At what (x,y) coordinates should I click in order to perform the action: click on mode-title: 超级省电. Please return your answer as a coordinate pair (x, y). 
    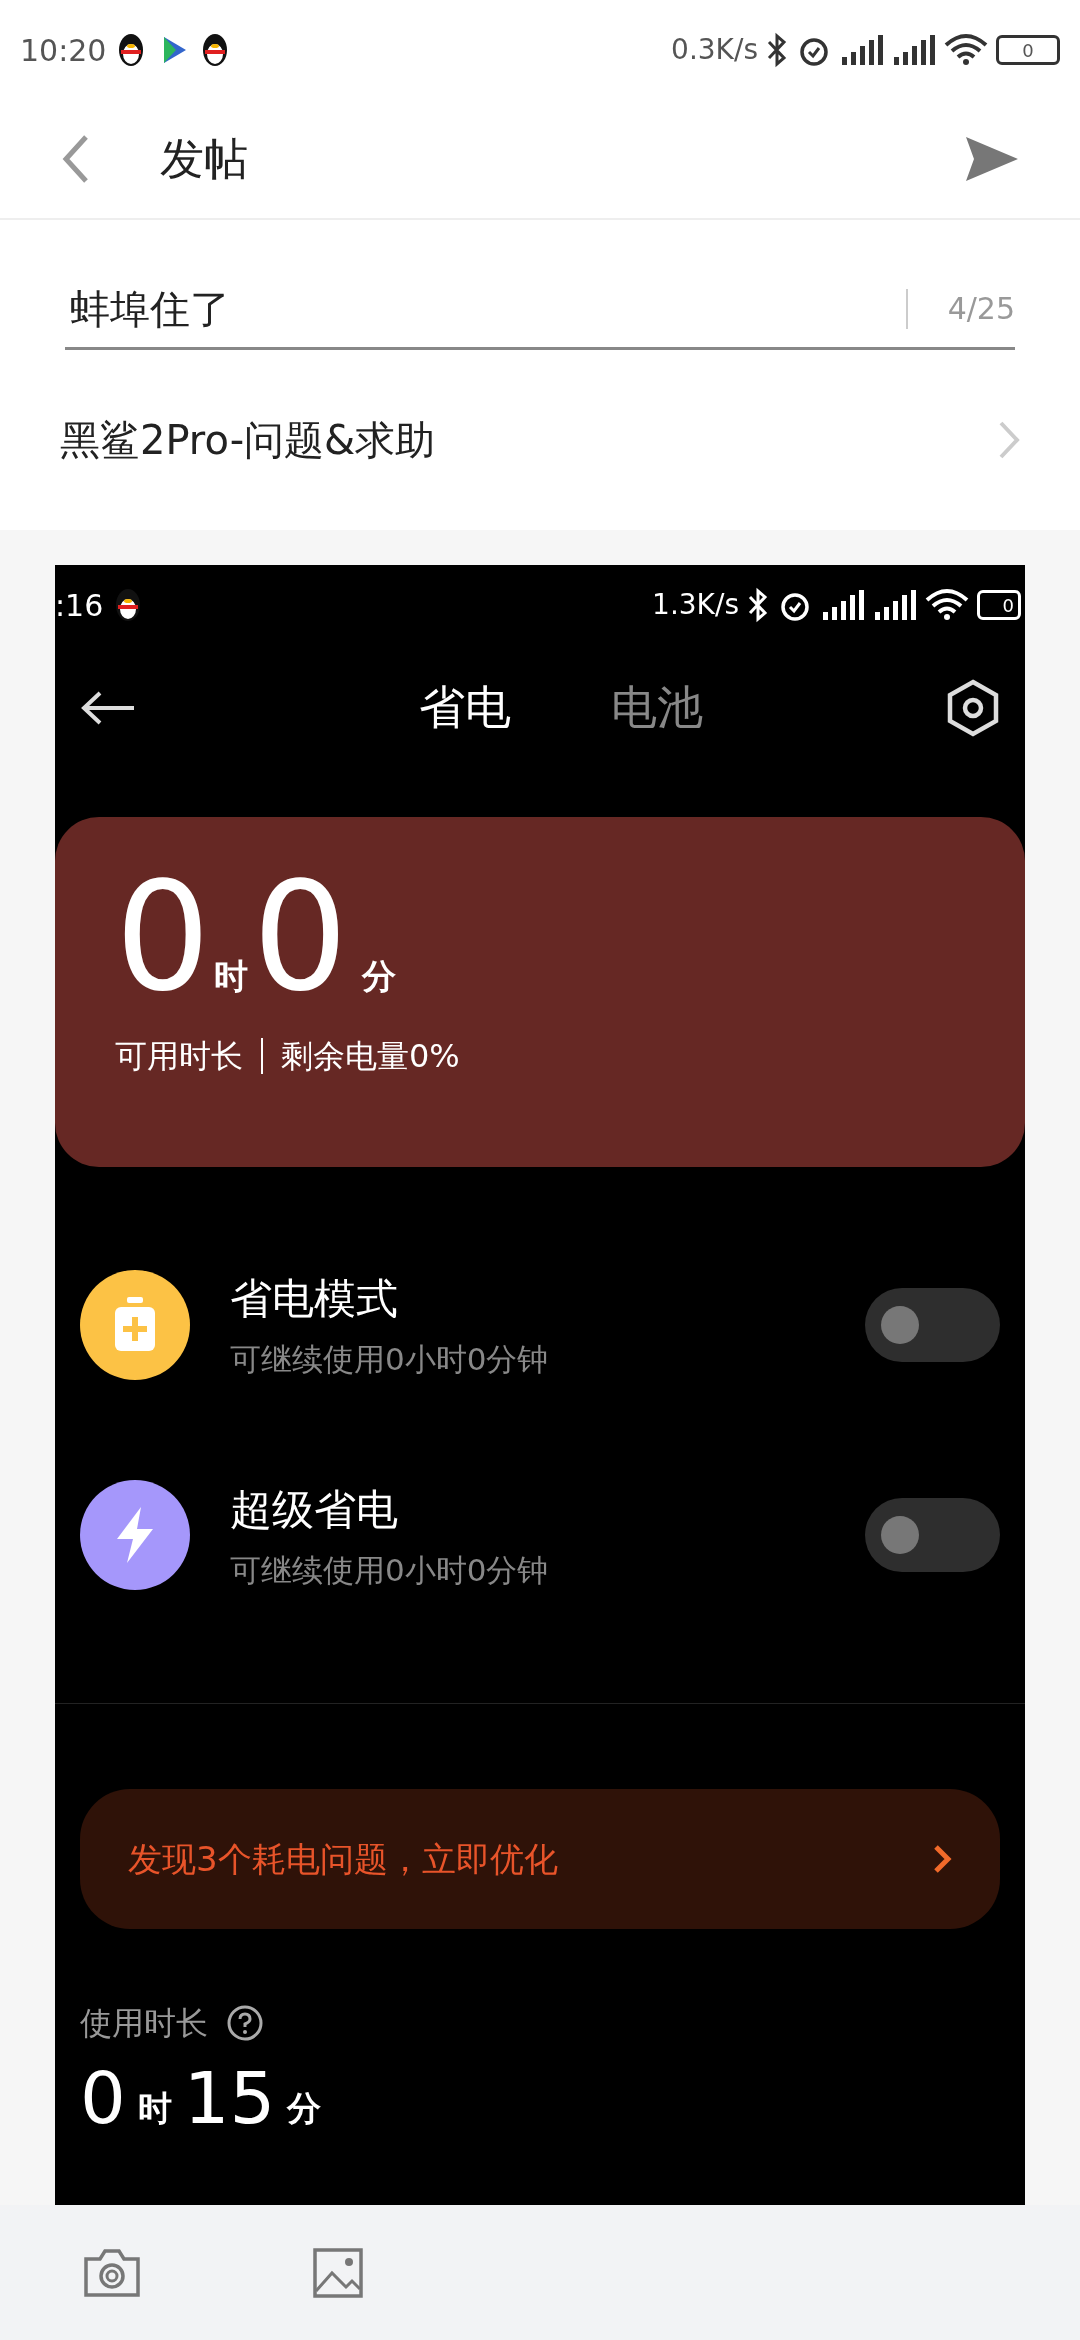
    Looking at the image, I should click on (314, 1509).